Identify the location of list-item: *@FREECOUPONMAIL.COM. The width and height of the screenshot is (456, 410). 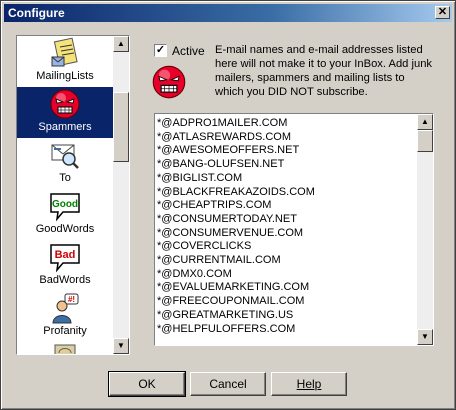
(285, 301).